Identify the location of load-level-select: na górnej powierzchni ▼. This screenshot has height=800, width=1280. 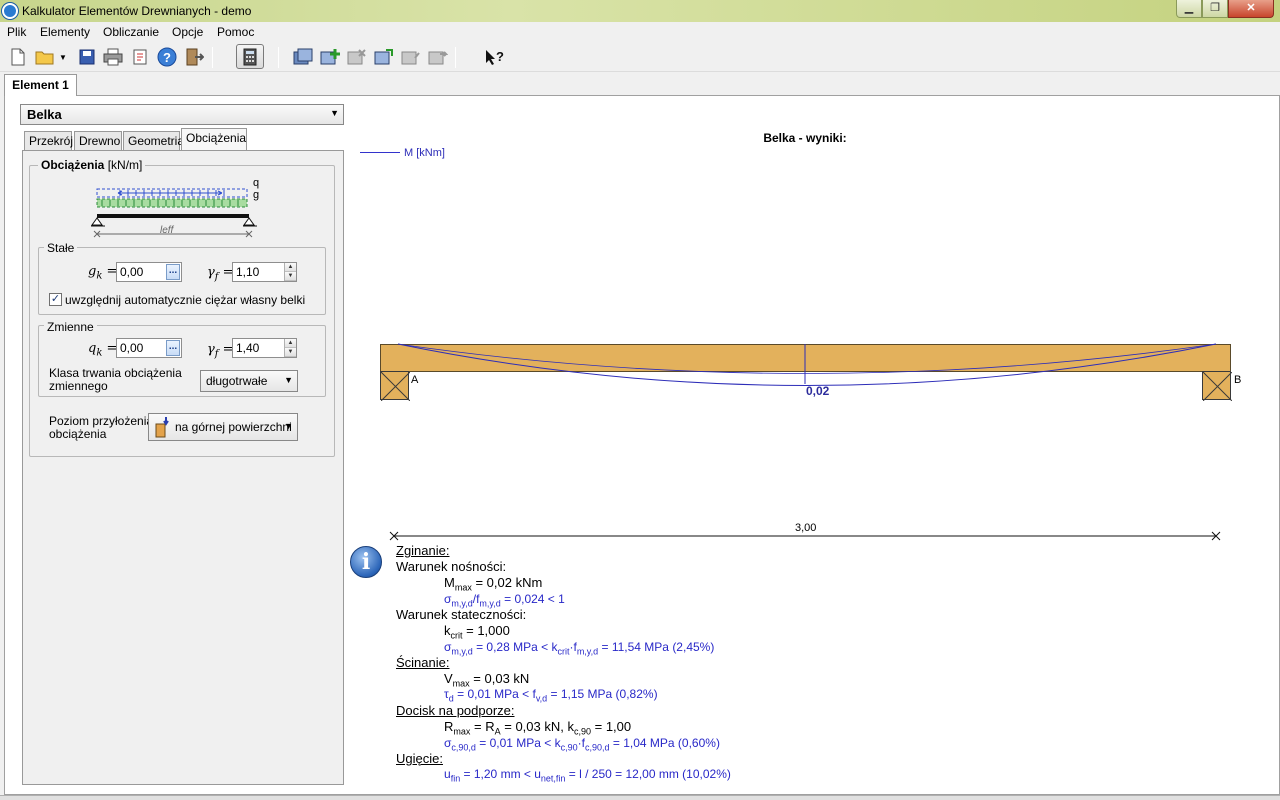
(223, 427).